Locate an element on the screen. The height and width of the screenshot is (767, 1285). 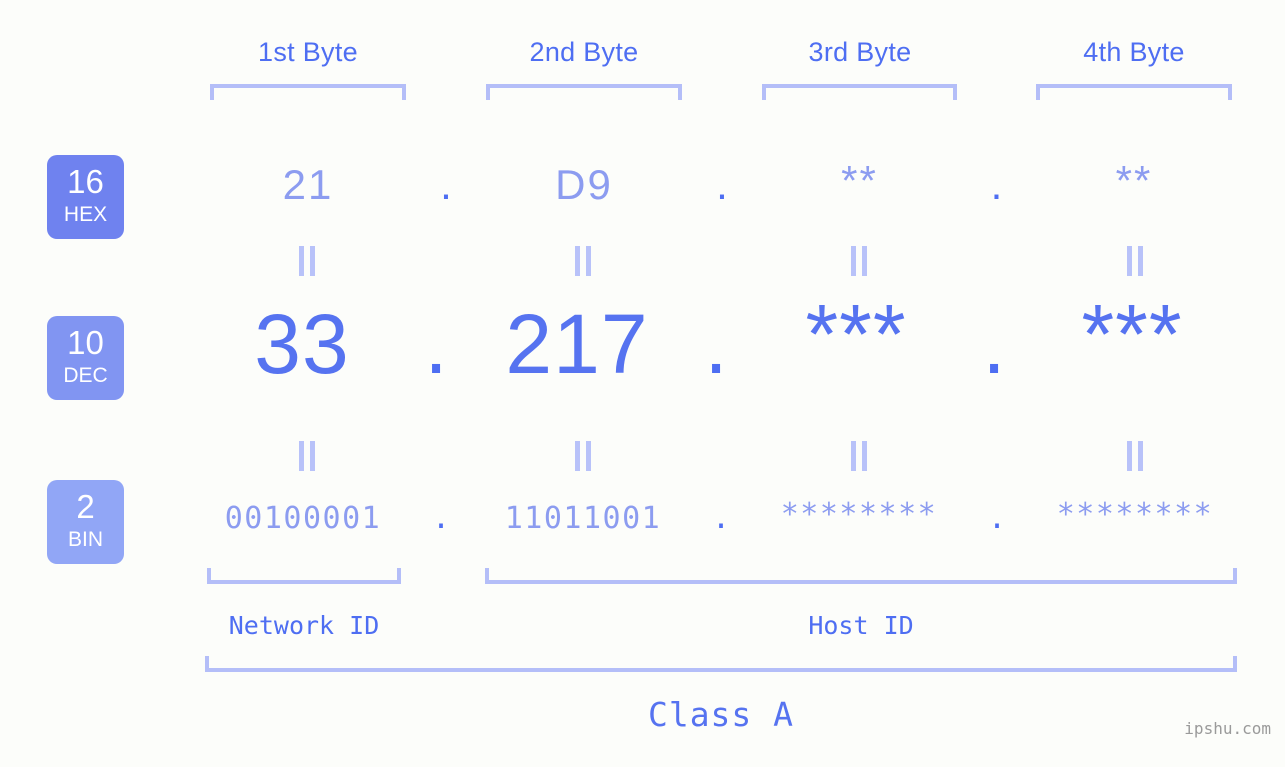
dec-byte-2: 217 is located at coordinates (577, 344).